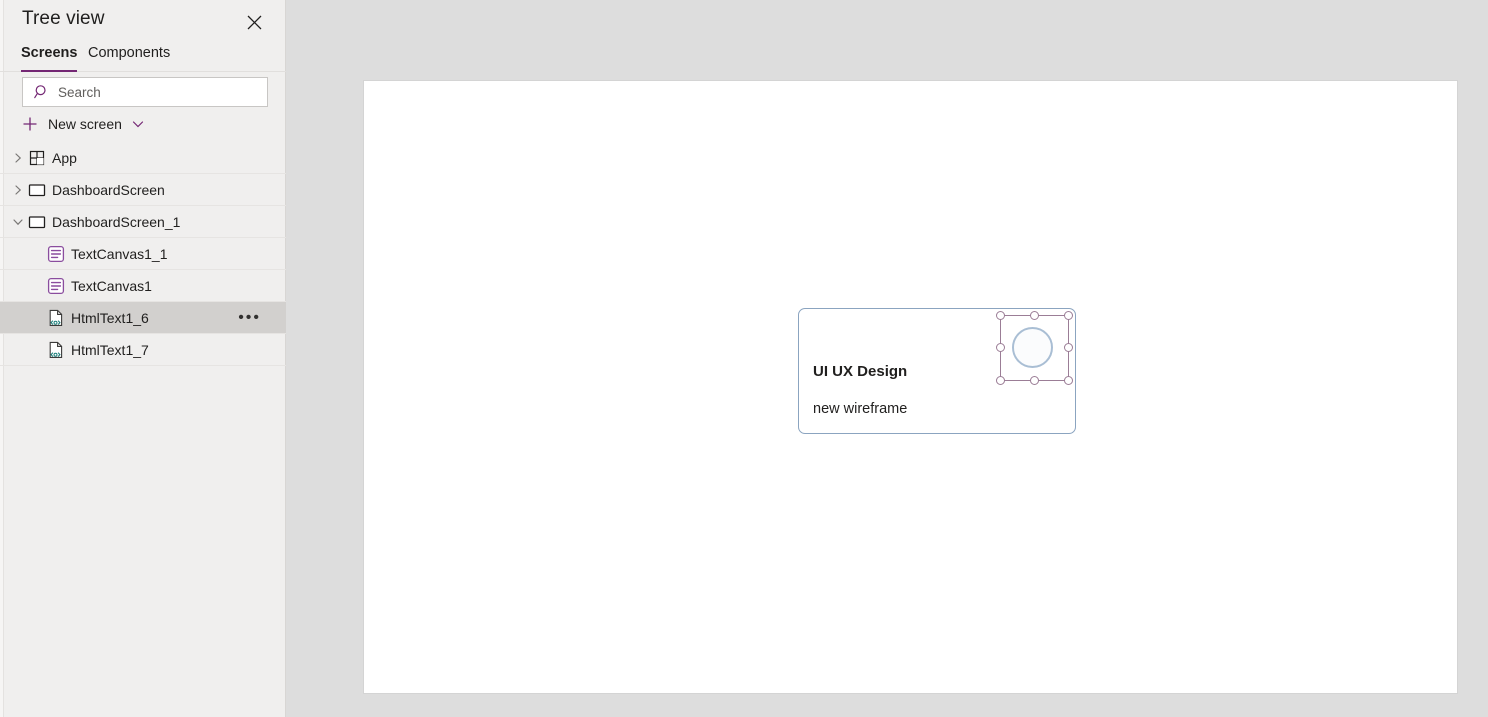  Describe the element at coordinates (153, 92) in the screenshot. I see `search-input` at that location.